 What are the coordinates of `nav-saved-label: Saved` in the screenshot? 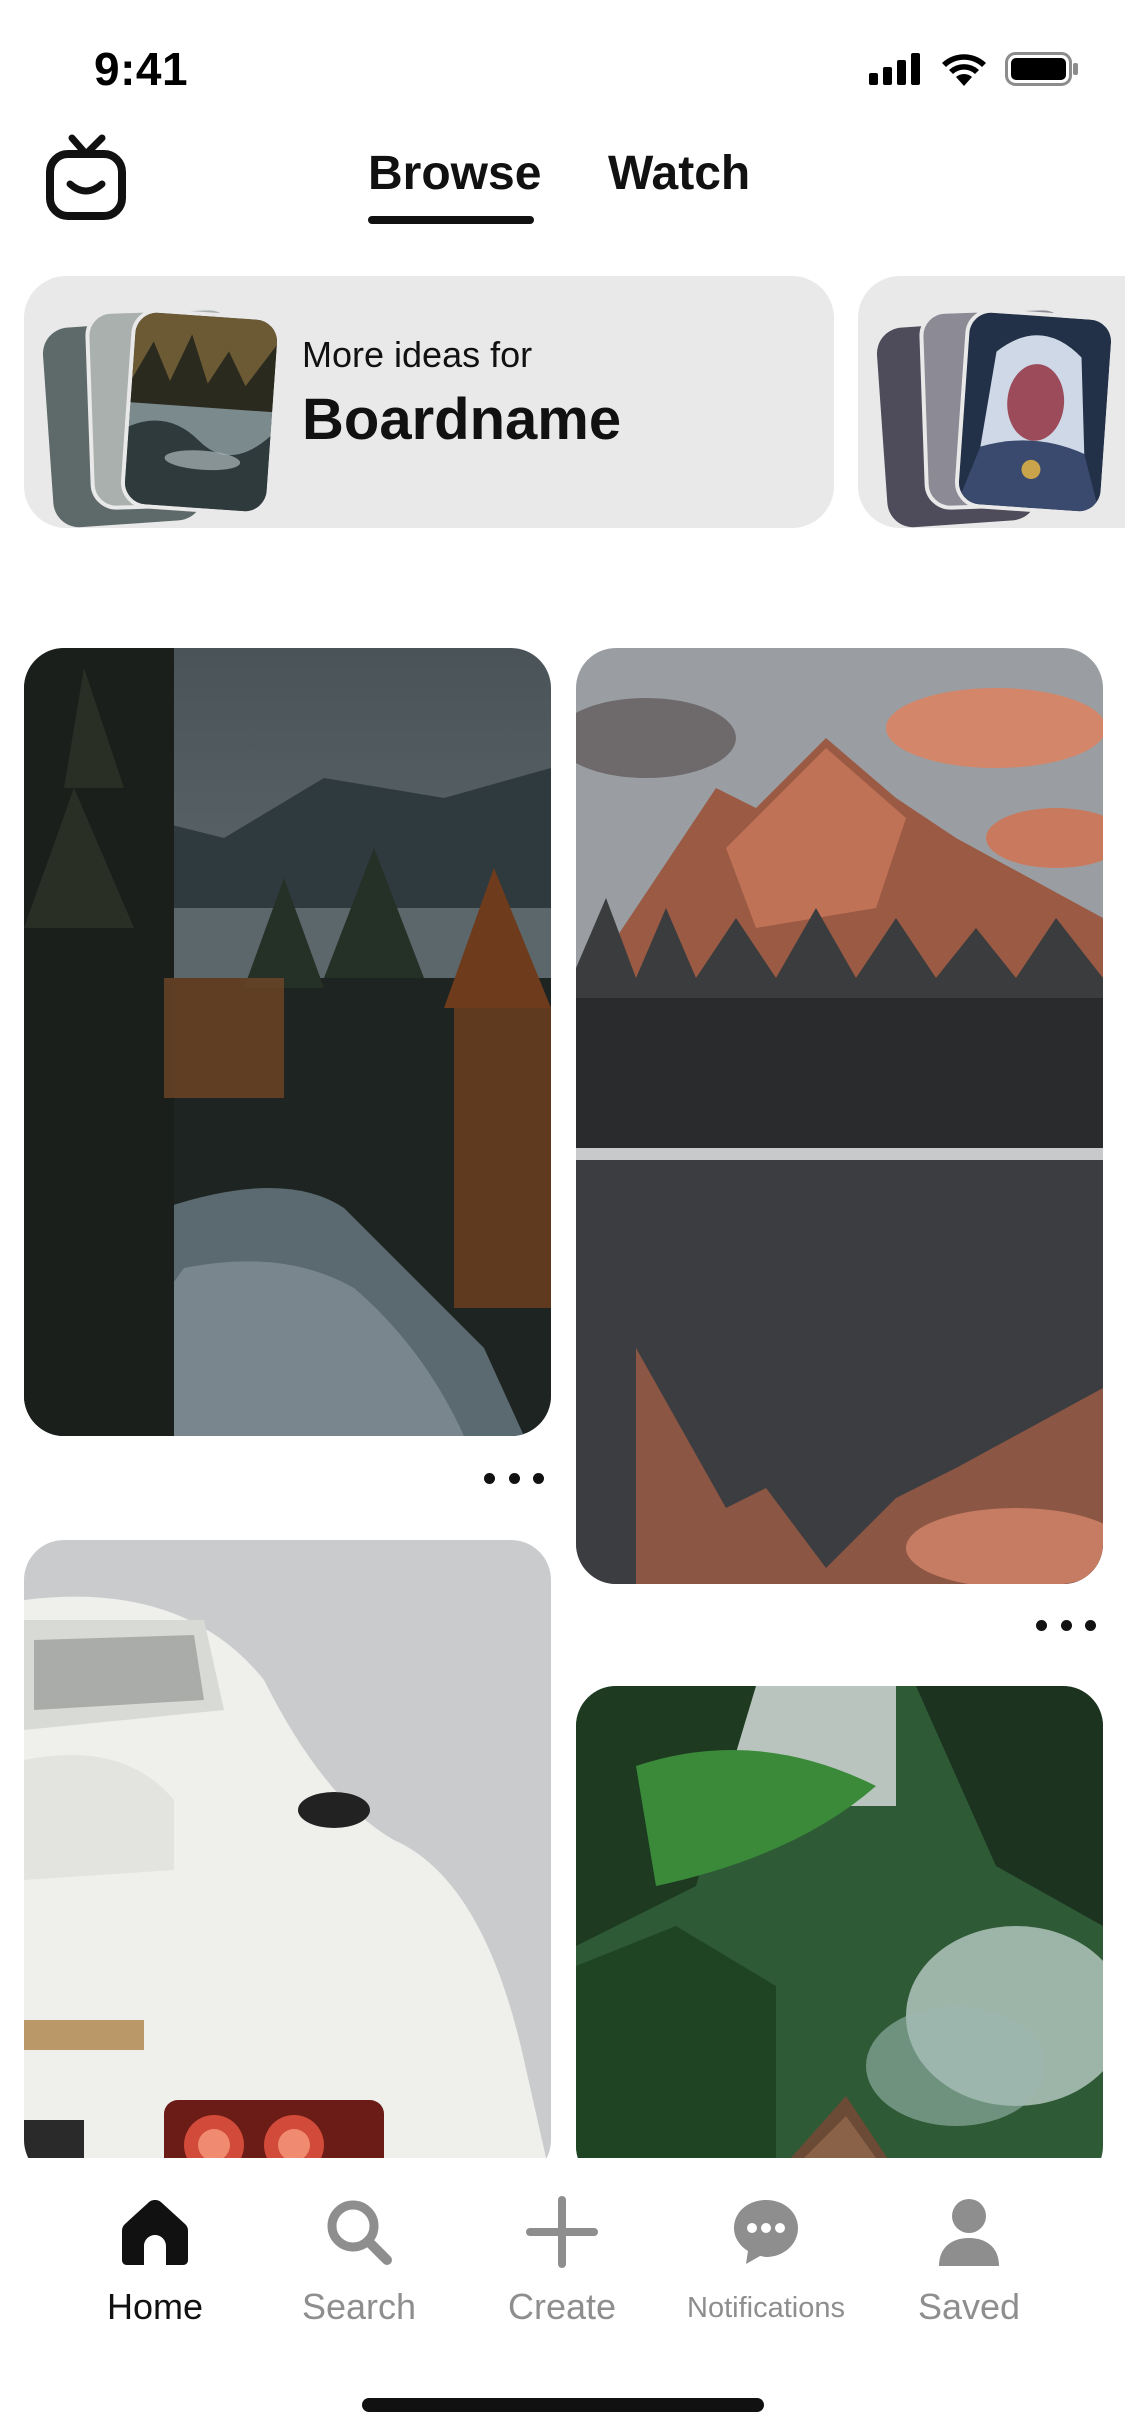 It's located at (969, 2306).